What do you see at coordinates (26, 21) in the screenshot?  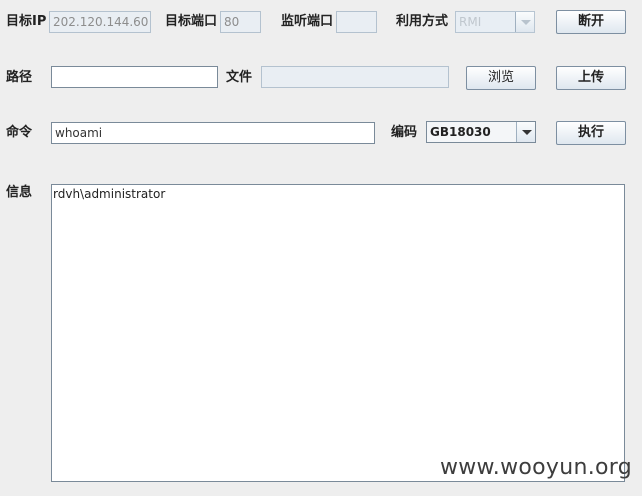 I see `target-ip-label: 目标IP` at bounding box center [26, 21].